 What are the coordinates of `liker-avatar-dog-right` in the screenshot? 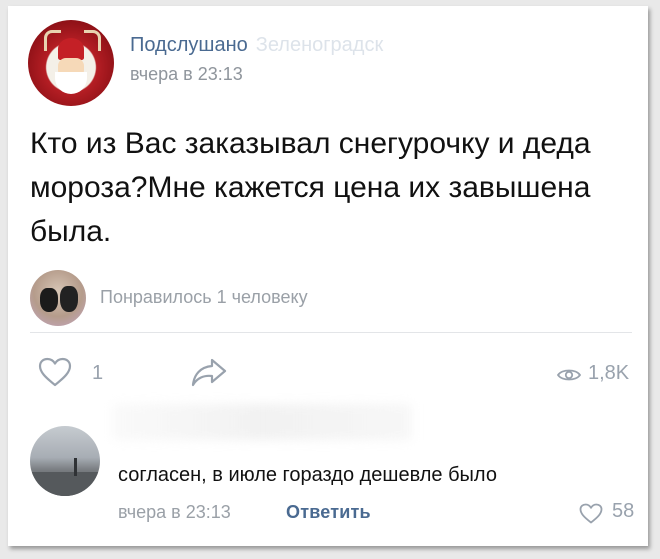 It's located at (69, 299).